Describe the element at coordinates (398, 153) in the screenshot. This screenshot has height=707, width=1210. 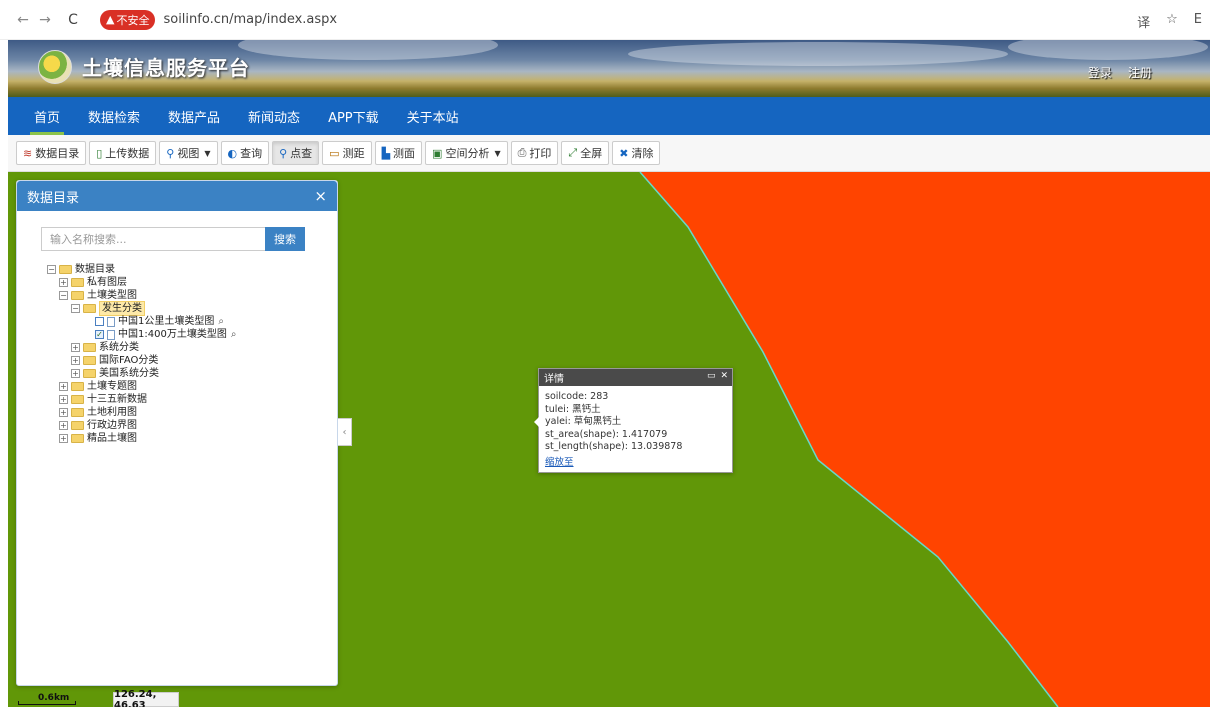
I see `measure-area-button: ▙ 测面` at that location.